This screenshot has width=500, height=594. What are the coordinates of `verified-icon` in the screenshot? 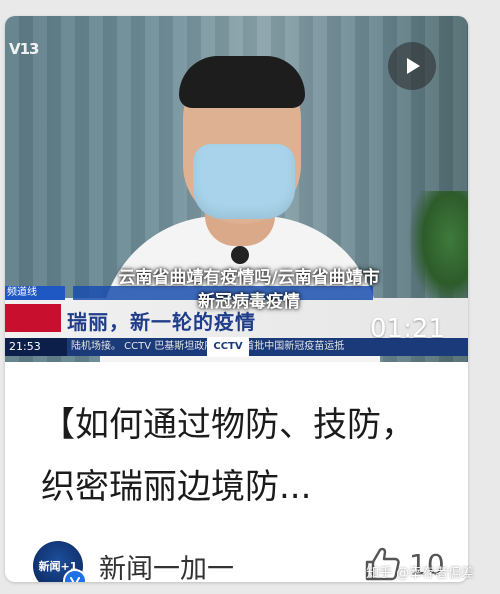 It's located at (75, 575).